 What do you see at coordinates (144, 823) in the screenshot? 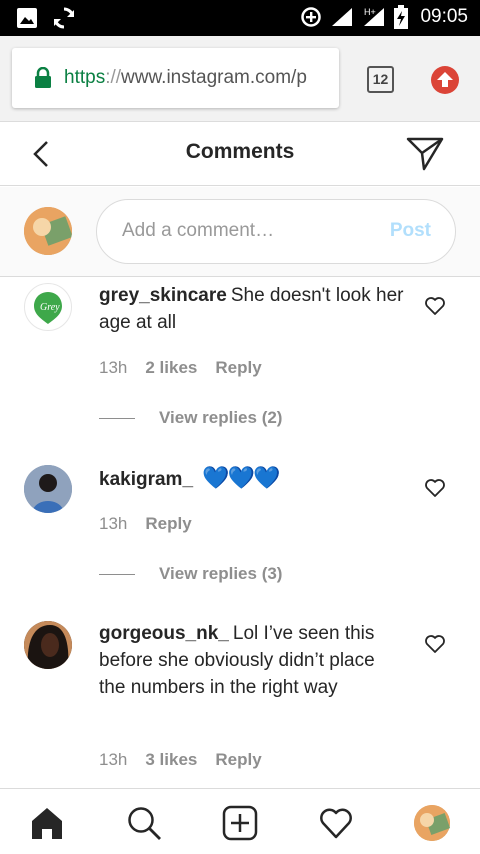
I see `search-icon` at bounding box center [144, 823].